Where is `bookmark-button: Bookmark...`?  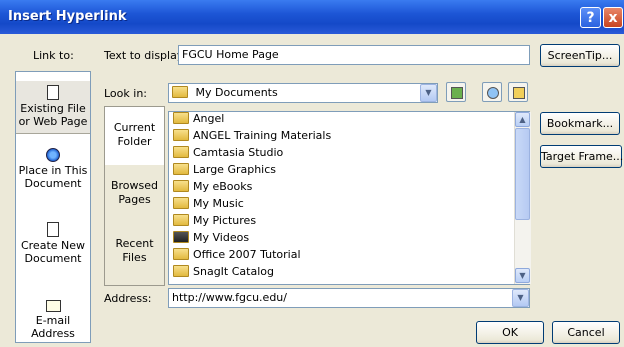 bookmark-button: Bookmark... is located at coordinates (580, 123).